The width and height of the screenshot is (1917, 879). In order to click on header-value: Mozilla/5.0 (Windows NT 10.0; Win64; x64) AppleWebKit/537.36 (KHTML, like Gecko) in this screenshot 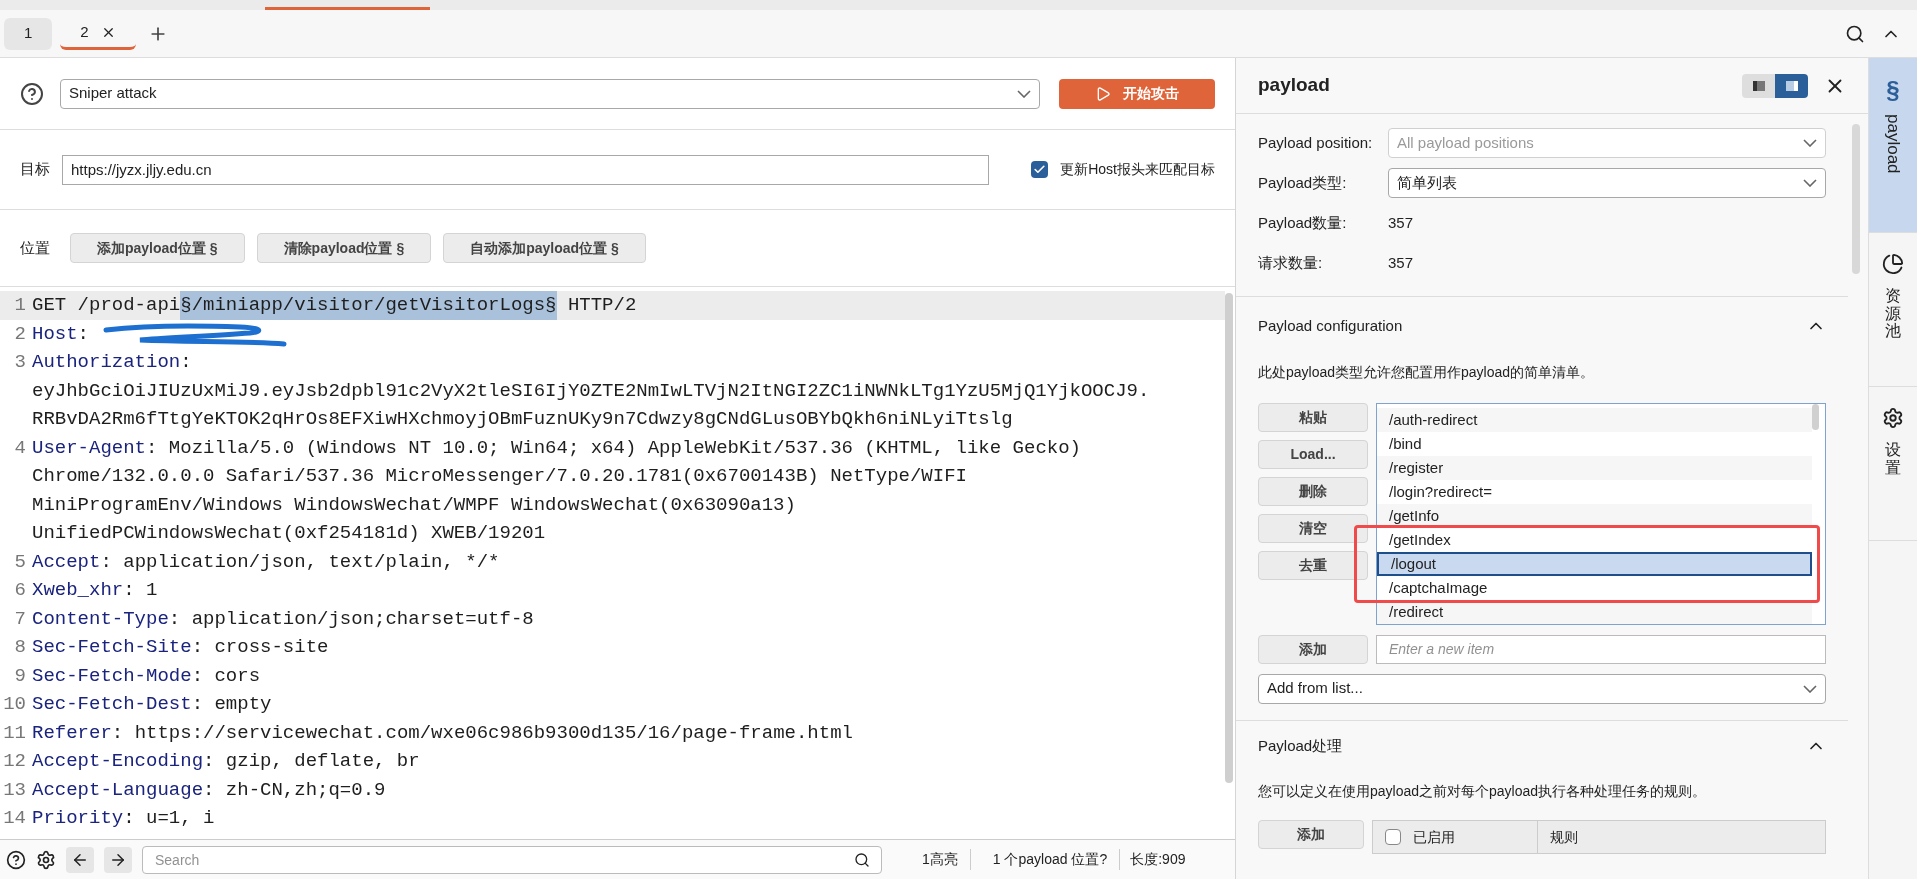, I will do `click(624, 448)`.